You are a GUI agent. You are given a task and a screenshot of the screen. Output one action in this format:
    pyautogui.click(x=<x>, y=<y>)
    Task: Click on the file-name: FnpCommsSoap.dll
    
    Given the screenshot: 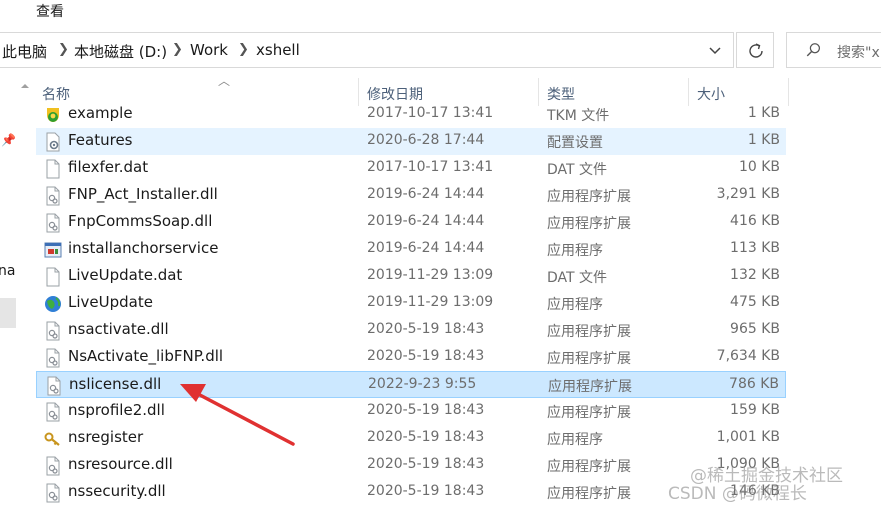 What is the action you would take?
    pyautogui.click(x=140, y=221)
    